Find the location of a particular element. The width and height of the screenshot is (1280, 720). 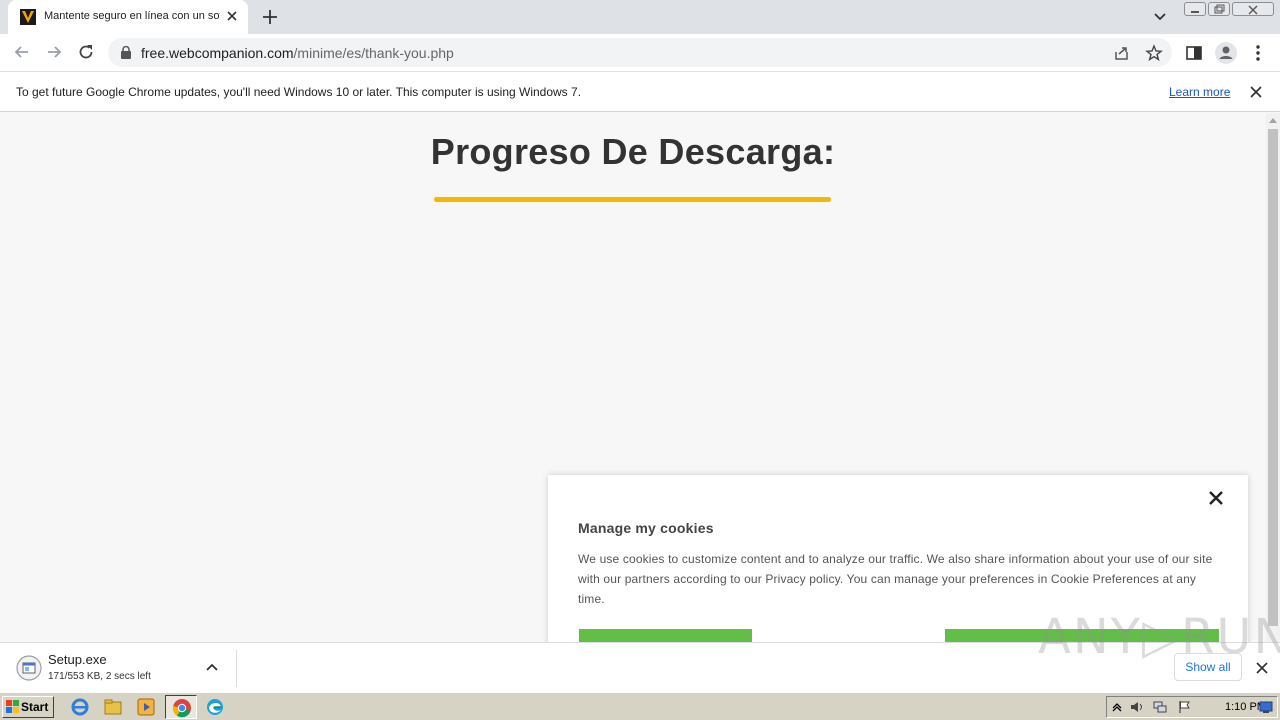

download-file-name: Setup.exe is located at coordinates (77, 659).